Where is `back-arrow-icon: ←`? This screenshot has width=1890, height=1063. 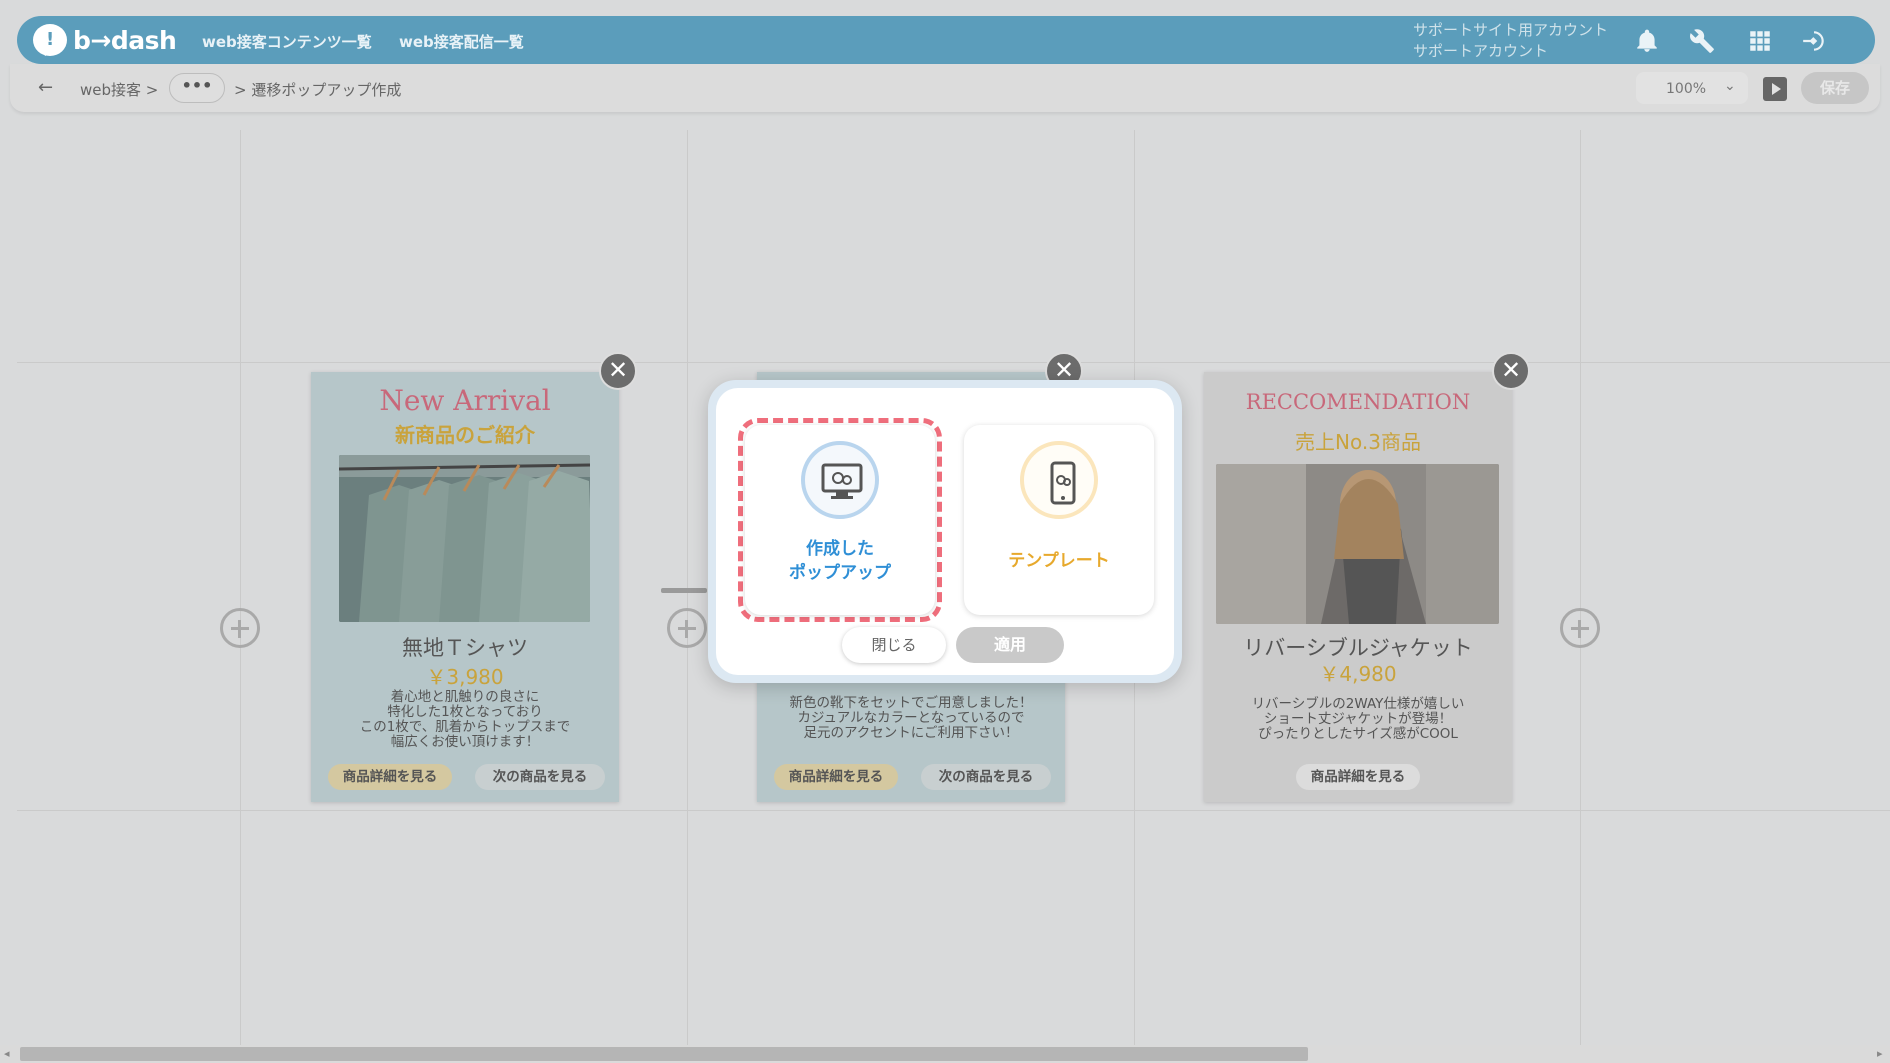 back-arrow-icon: ← is located at coordinates (45, 87).